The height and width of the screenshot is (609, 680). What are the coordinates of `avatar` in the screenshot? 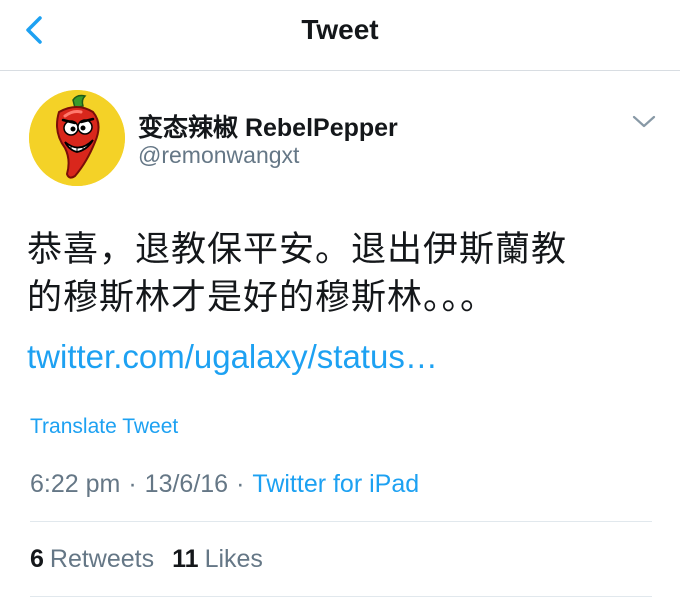 It's located at (77, 138).